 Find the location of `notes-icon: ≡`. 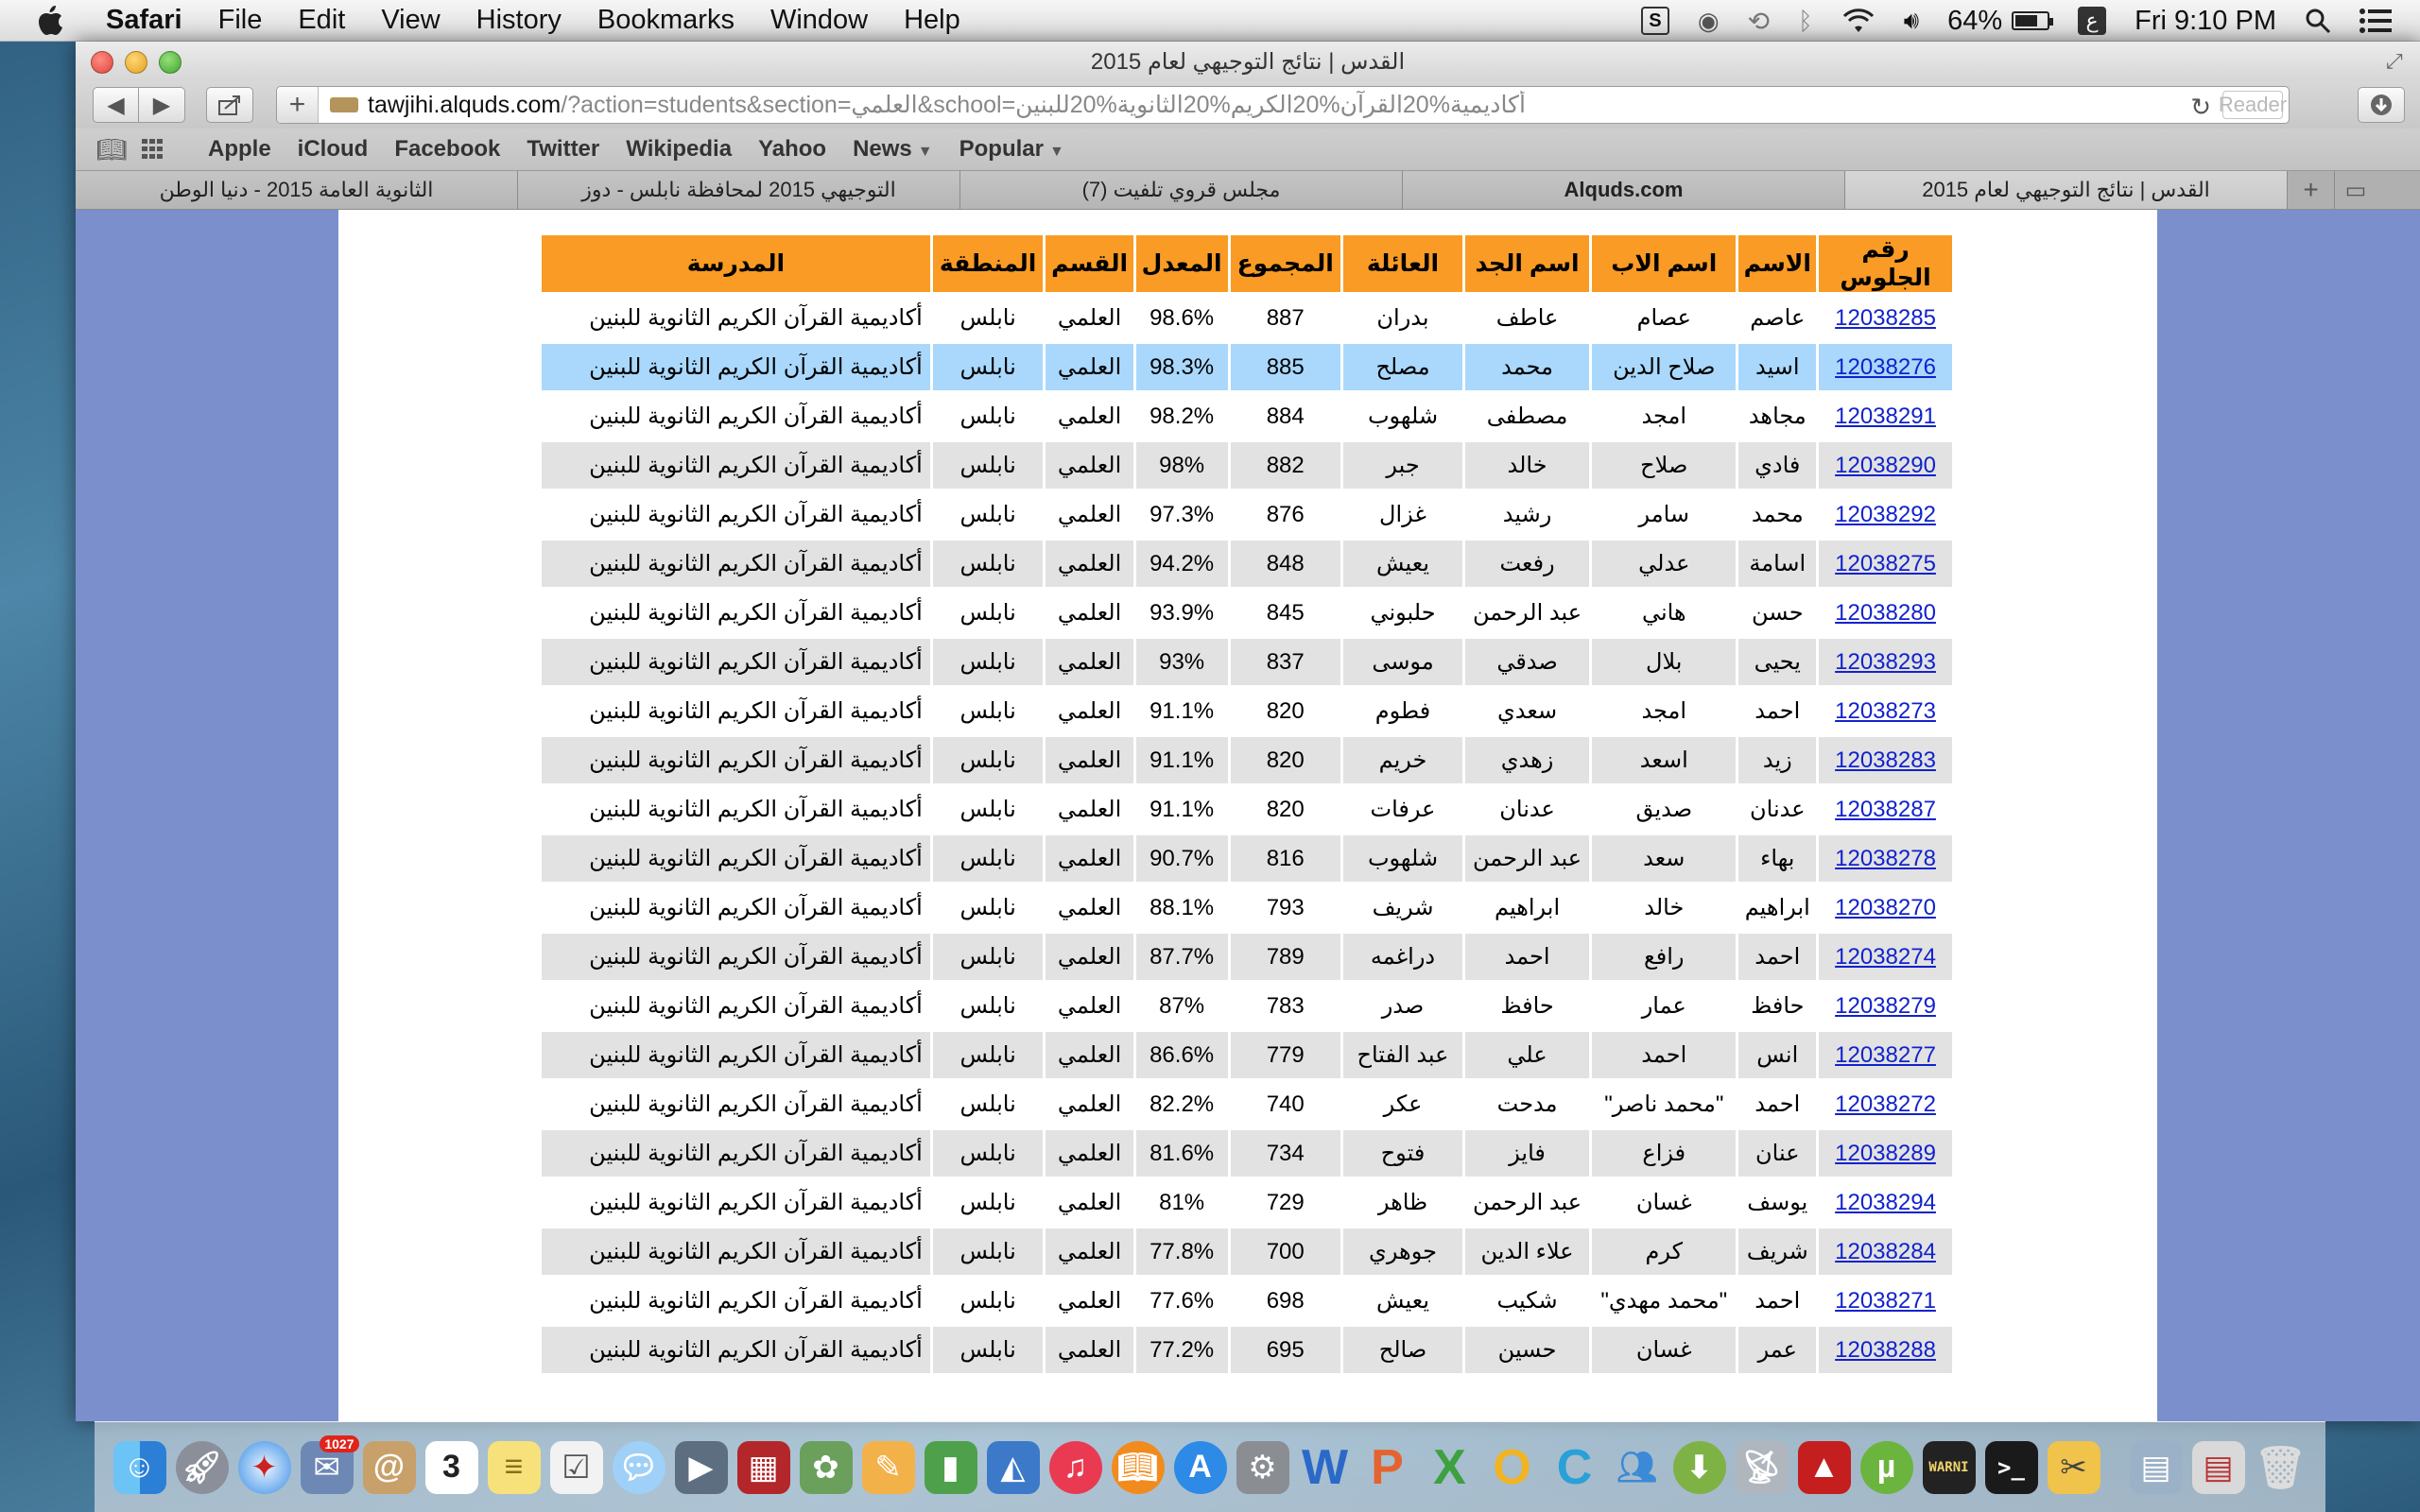

notes-icon: ≡ is located at coordinates (514, 1467).